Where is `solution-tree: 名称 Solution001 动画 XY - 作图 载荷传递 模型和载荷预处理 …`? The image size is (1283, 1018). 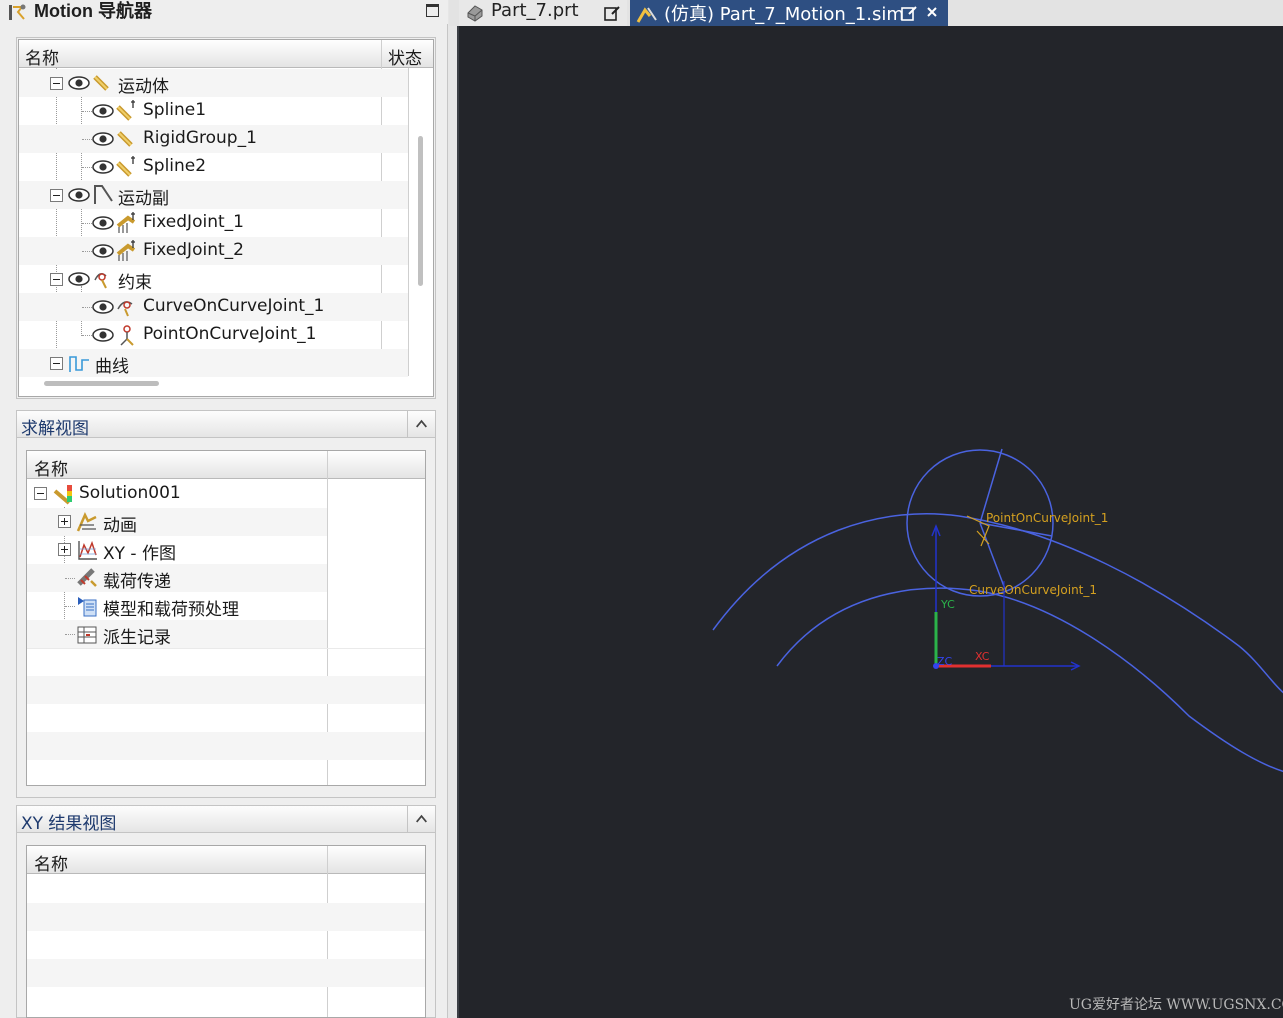 solution-tree: 名称 Solution001 动画 XY - 作图 载荷传递 模型和载荷预处理 … is located at coordinates (226, 618).